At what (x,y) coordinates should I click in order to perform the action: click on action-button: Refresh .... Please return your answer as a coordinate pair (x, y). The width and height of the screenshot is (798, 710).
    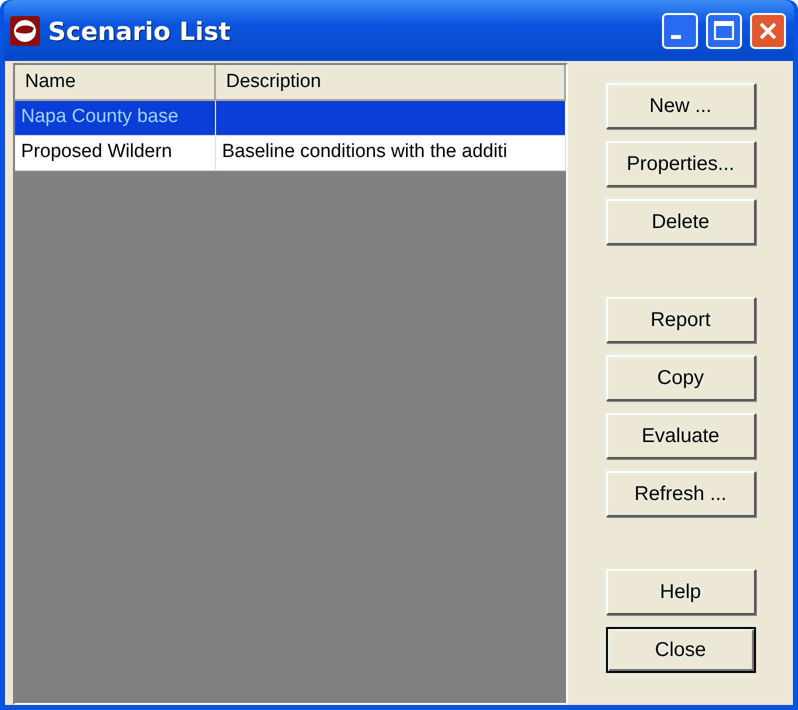
    Looking at the image, I should click on (681, 494).